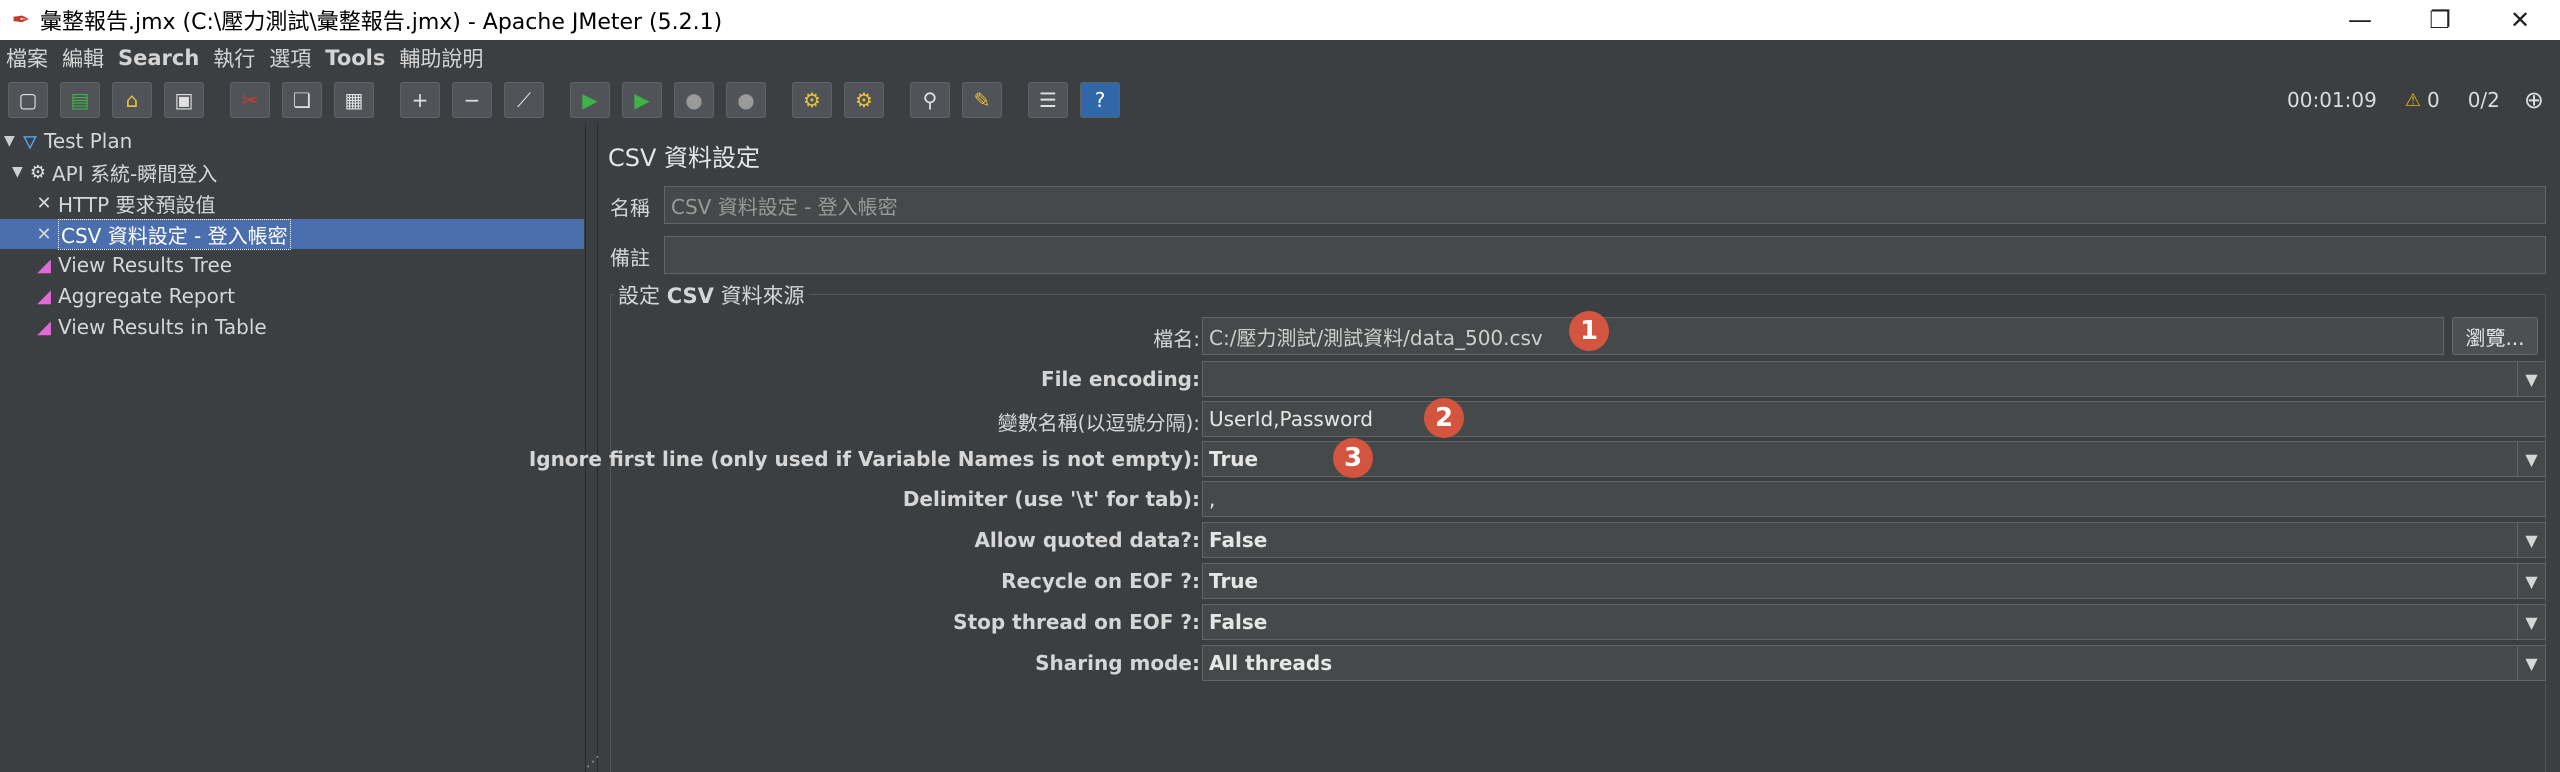 Image resolution: width=2560 pixels, height=772 pixels. Describe the element at coordinates (1589, 331) in the screenshot. I see `annotation-badge-1: 1` at that location.